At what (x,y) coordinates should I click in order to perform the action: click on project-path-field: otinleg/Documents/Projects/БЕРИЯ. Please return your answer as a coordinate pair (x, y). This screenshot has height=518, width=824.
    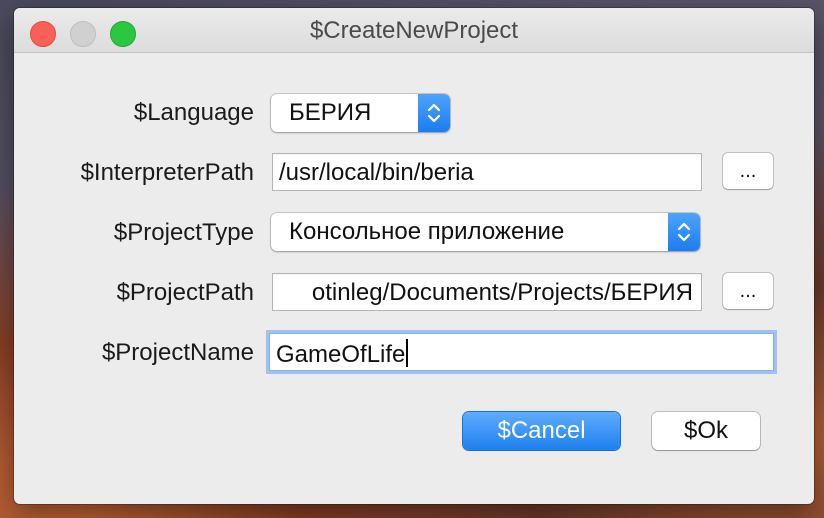
    Looking at the image, I should click on (487, 292).